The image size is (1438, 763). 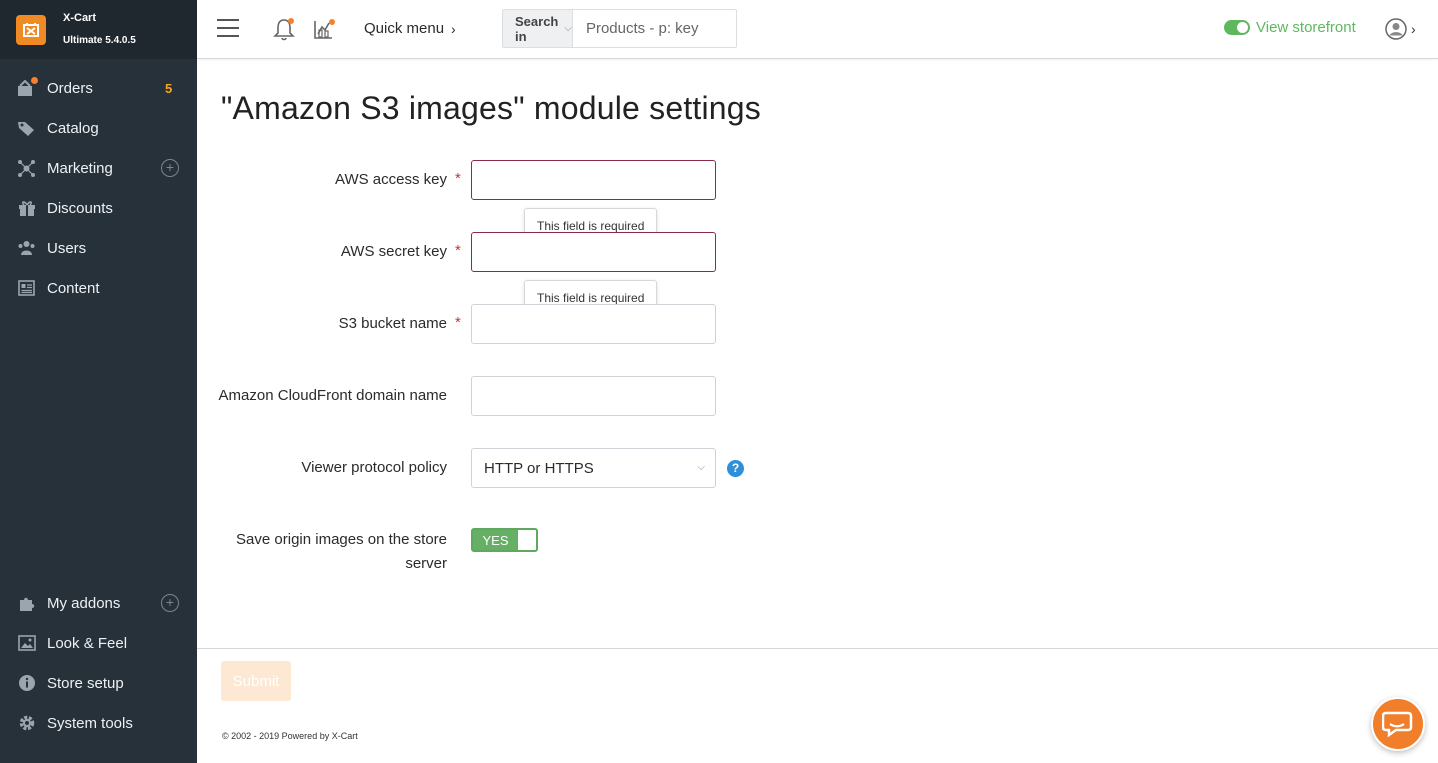 What do you see at coordinates (84, 603) in the screenshot?
I see `sidebar-item-label: My addons` at bounding box center [84, 603].